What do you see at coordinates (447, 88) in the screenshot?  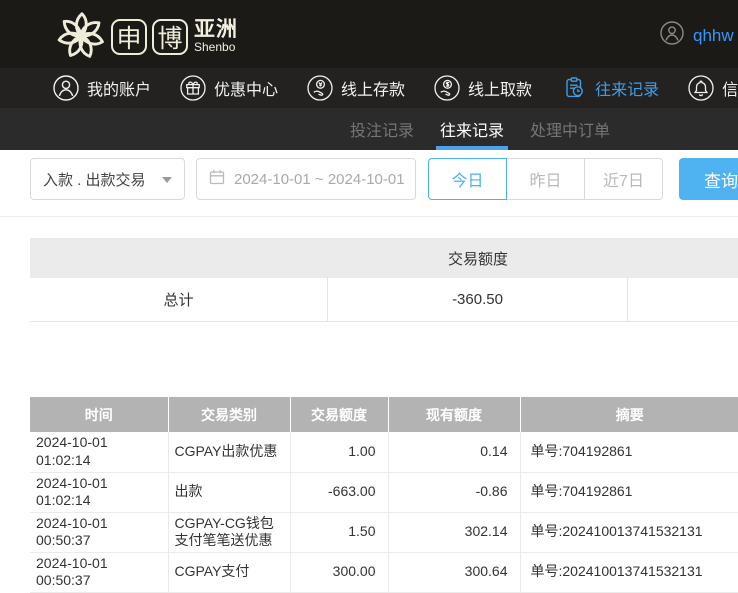 I see `withdraw-icon` at bounding box center [447, 88].